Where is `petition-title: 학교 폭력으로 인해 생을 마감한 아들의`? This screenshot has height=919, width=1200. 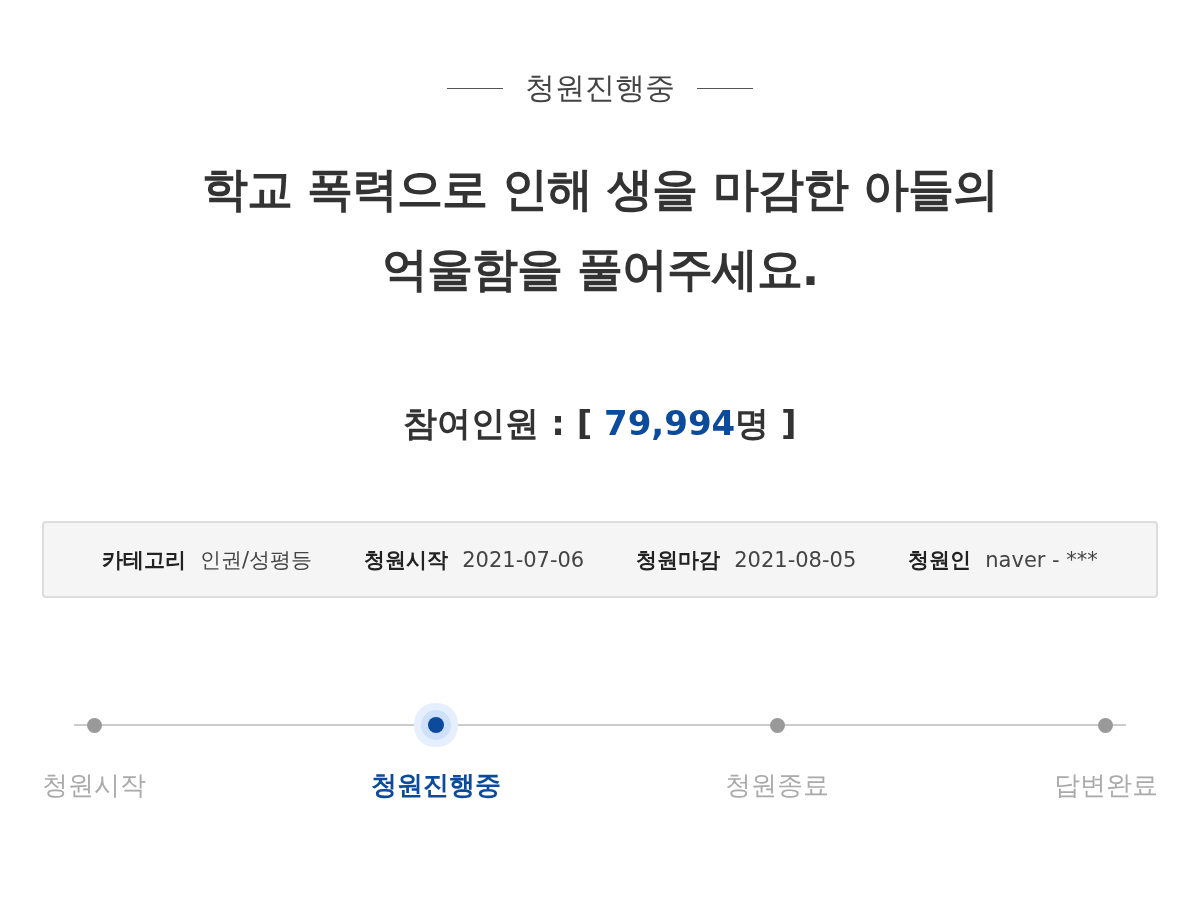
petition-title: 학교 폭력으로 인해 생을 마감한 아들의 is located at coordinates (600, 189).